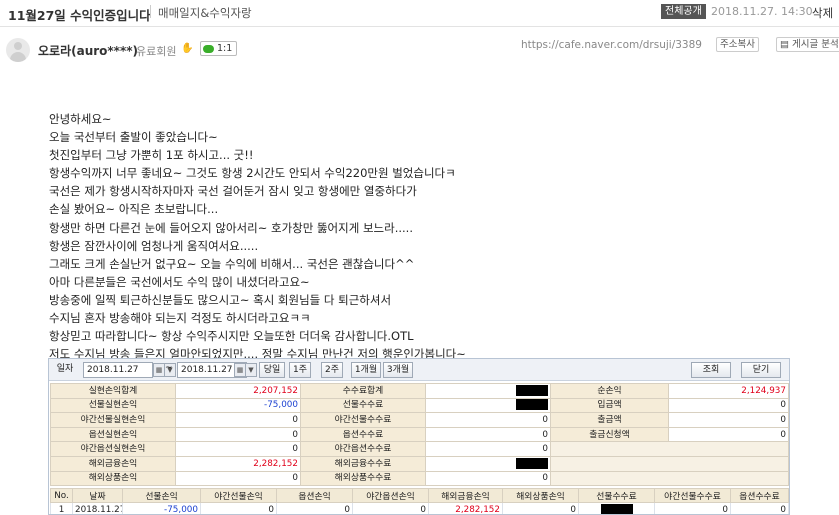 The height and width of the screenshot is (515, 839). Describe the element at coordinates (238, 405) in the screenshot. I see `summary-value: -75,000` at that location.